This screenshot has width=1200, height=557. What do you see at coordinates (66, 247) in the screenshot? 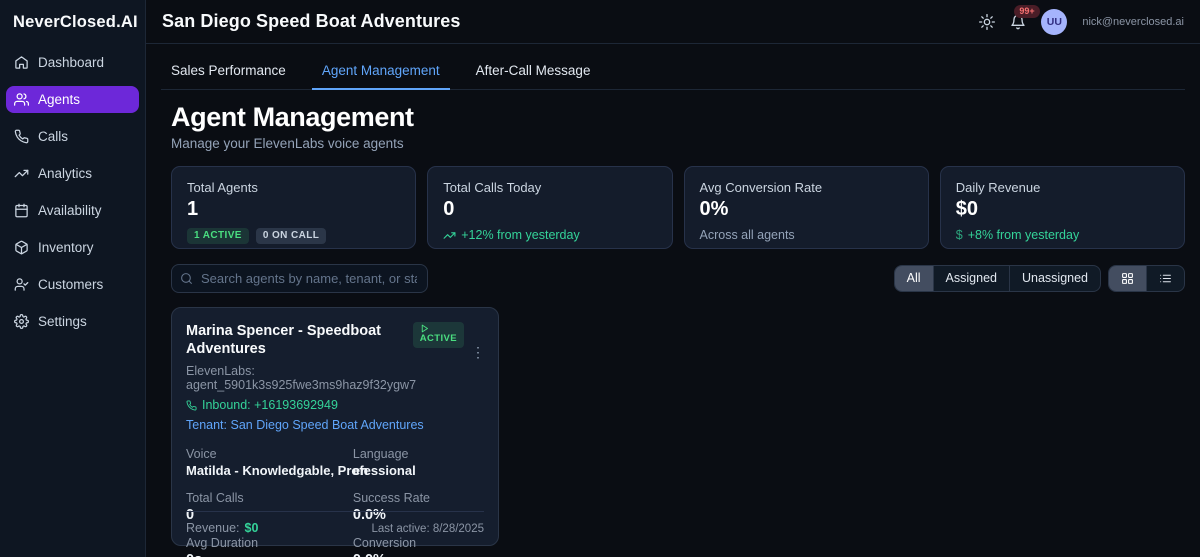
I see `sidebar-item-label: Inventory` at bounding box center [66, 247].